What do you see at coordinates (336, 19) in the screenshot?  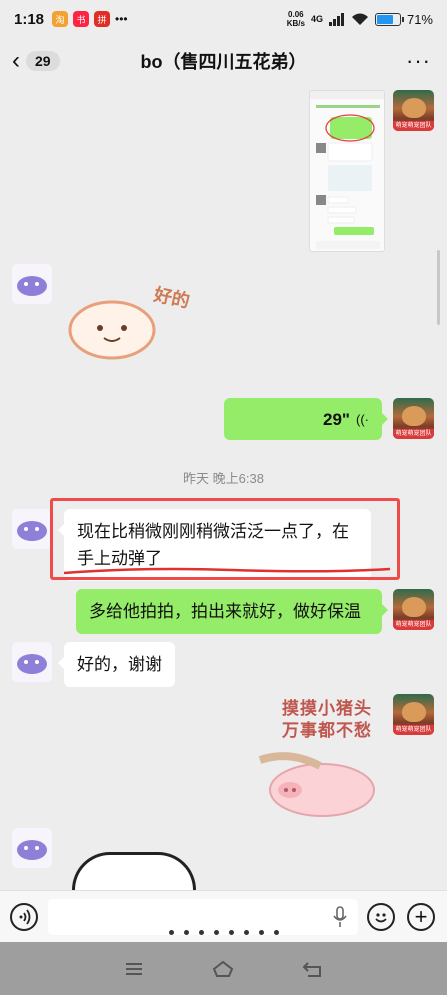 I see `signal-icon` at bounding box center [336, 19].